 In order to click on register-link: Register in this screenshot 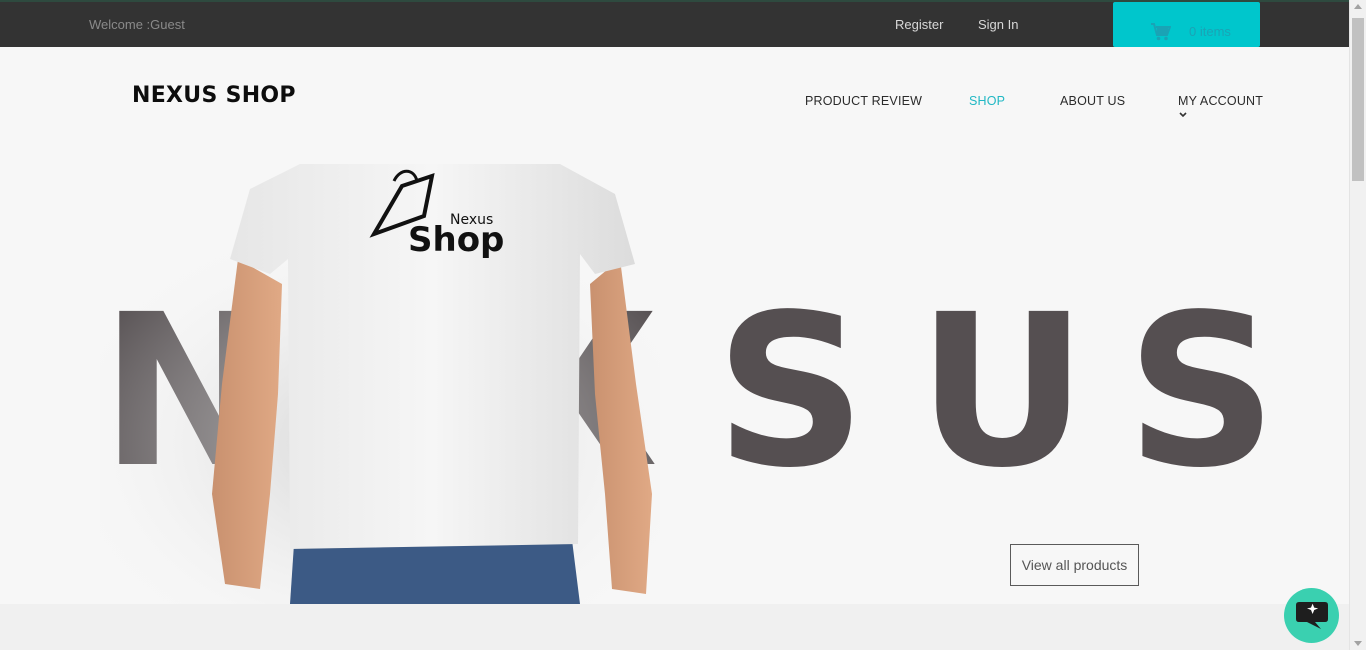, I will do `click(919, 24)`.